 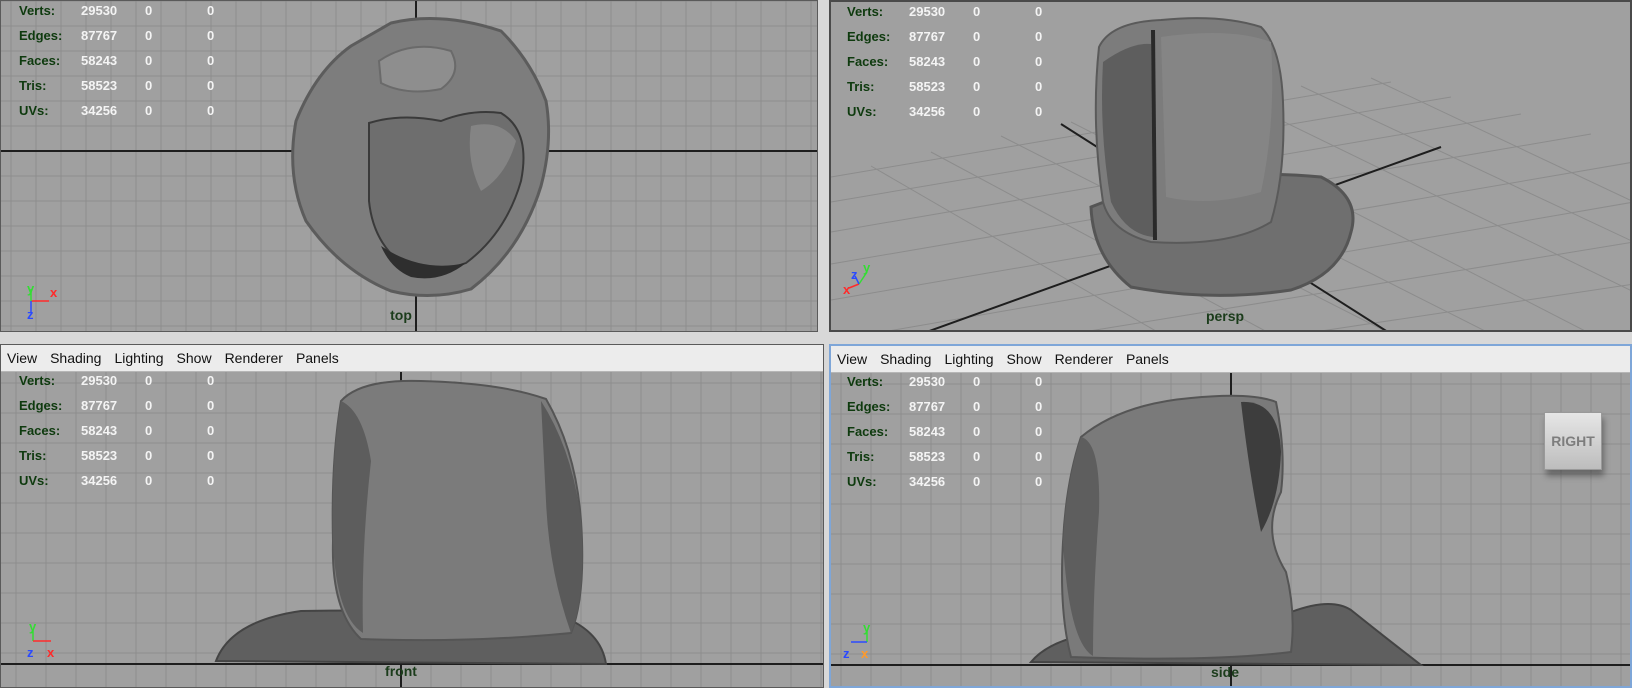 I want to click on camera-label-top: top, so click(x=401, y=315).